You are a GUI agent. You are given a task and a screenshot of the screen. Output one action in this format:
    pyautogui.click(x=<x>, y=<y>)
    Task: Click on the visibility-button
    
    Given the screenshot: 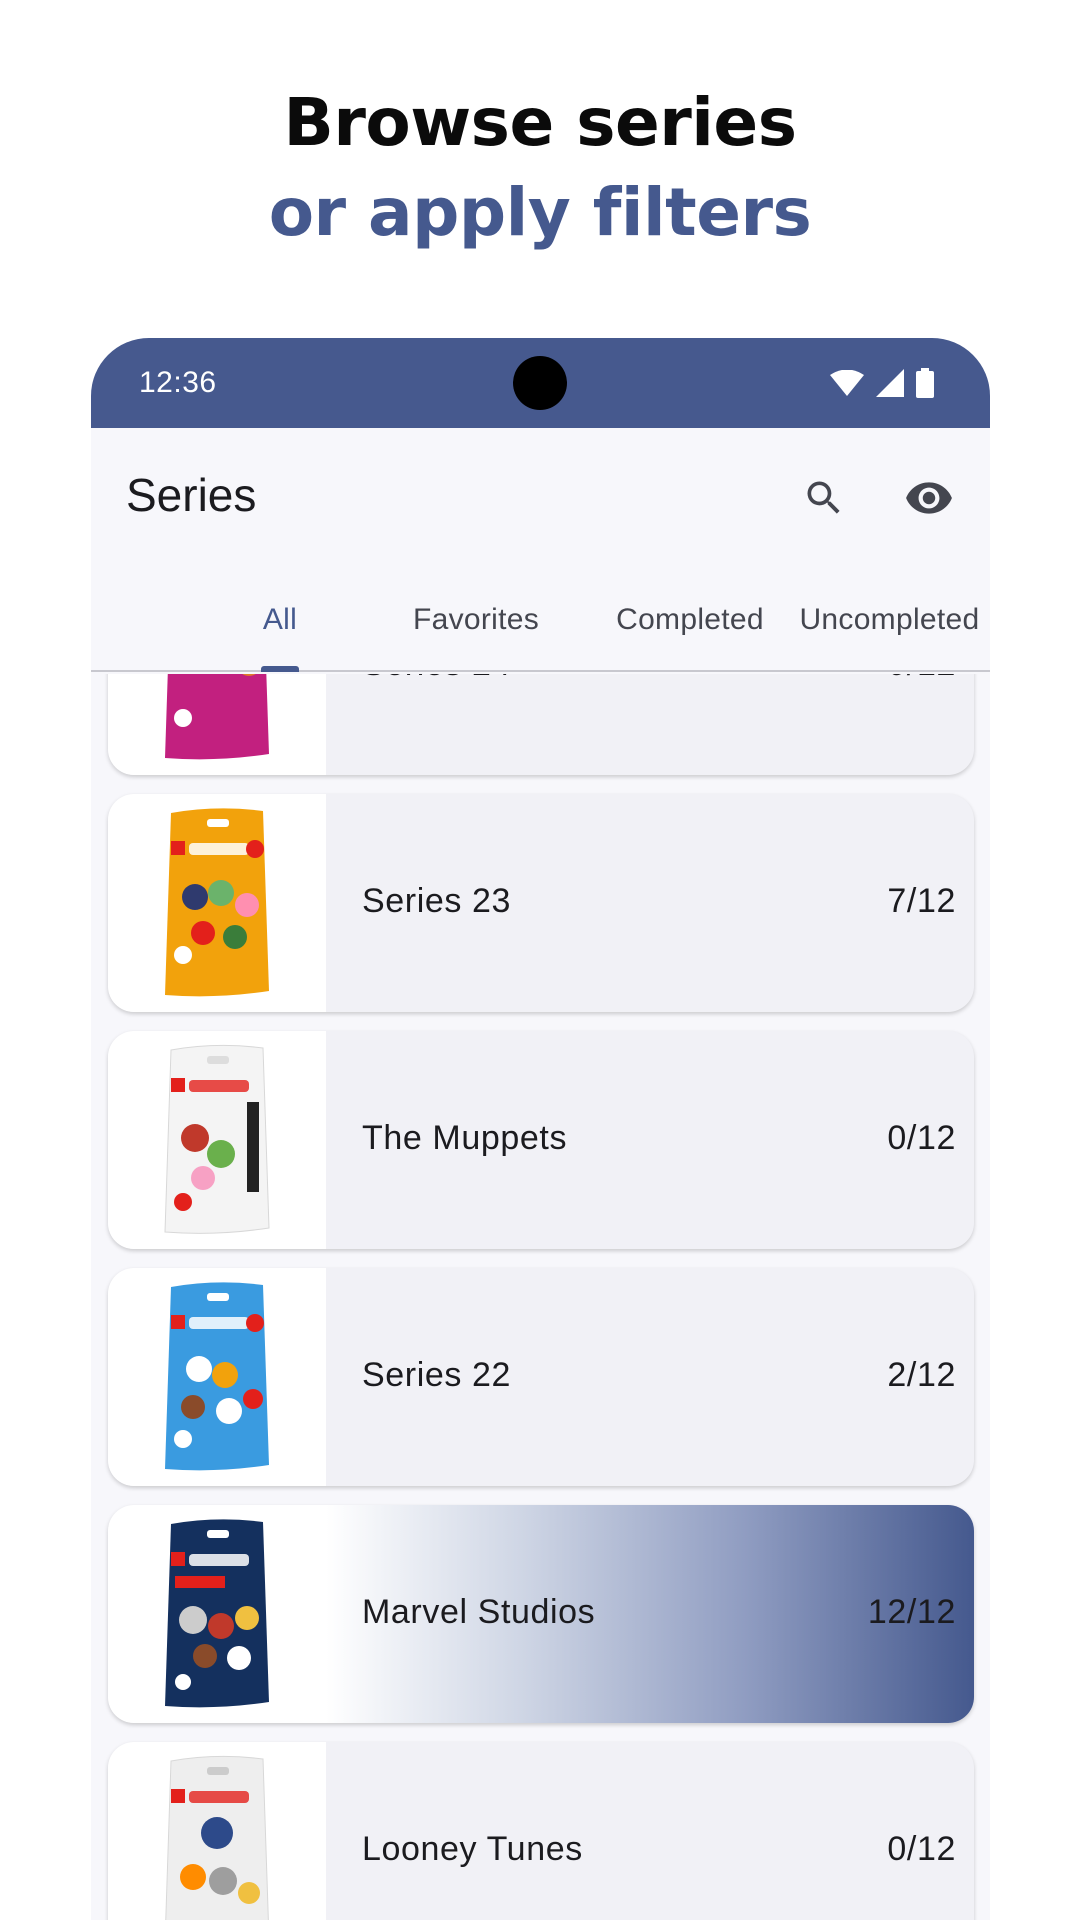 What is the action you would take?
    pyautogui.click(x=929, y=500)
    